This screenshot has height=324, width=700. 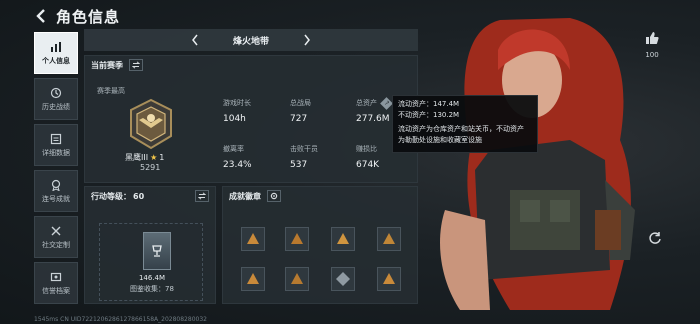 What do you see at coordinates (300, 111) in the screenshot?
I see `stat-total-matches: 总战局 727` at bounding box center [300, 111].